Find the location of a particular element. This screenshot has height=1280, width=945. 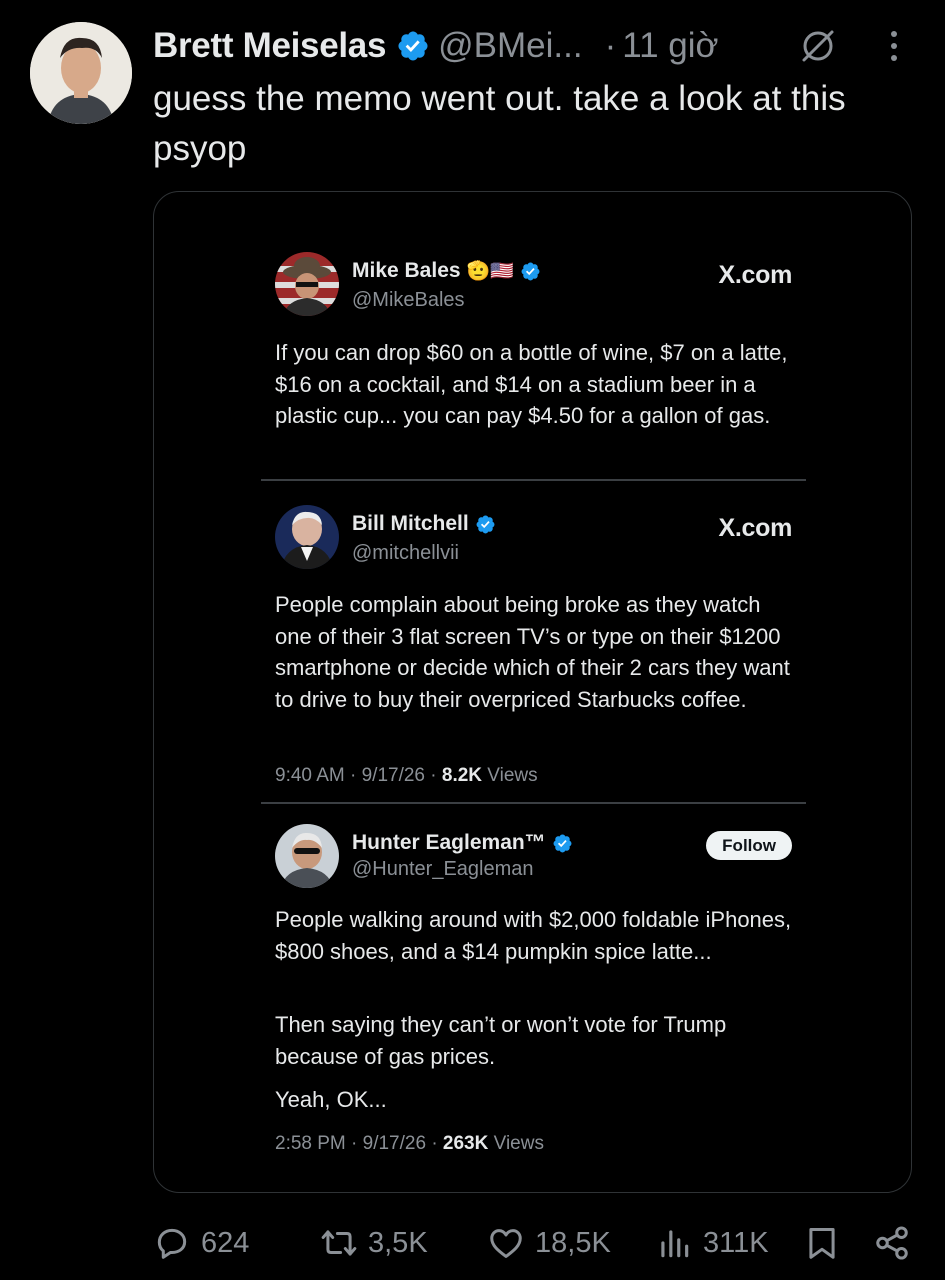

display-name: Hunter Eagleman™ is located at coordinates (449, 842).